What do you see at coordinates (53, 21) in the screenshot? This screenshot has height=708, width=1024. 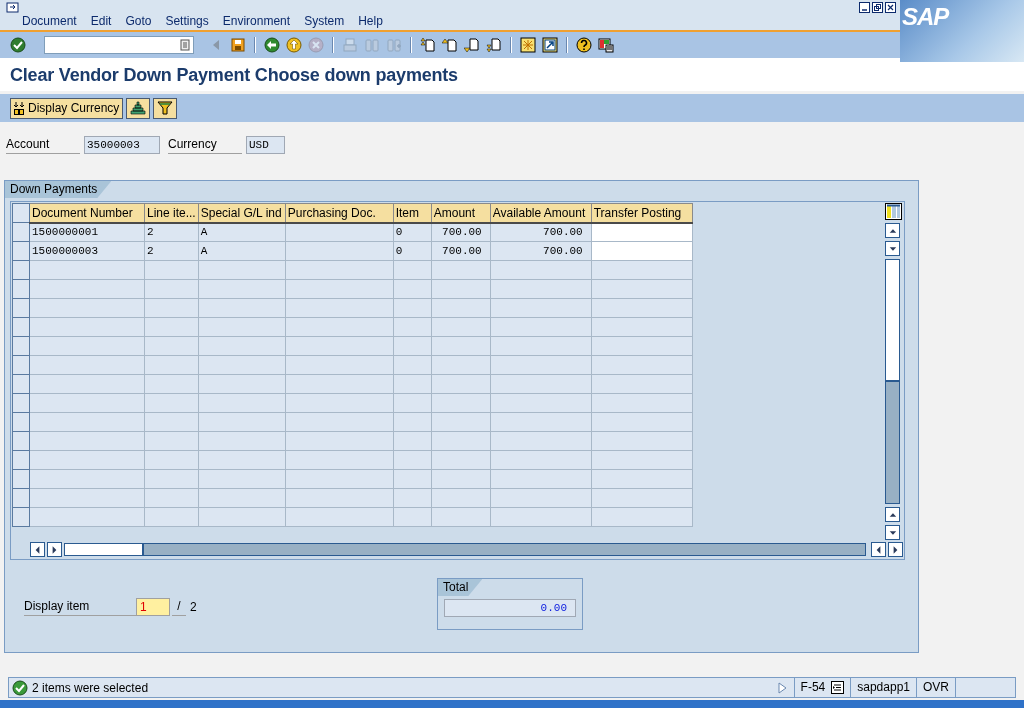 I see `menu-item: Document` at bounding box center [53, 21].